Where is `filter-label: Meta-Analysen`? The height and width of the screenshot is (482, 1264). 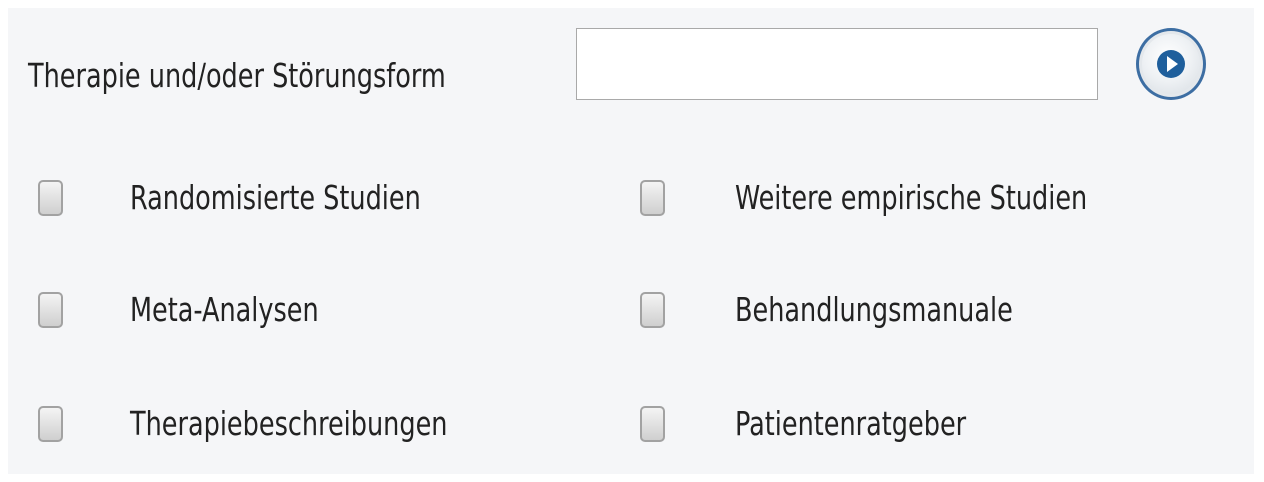
filter-label: Meta-Analysen is located at coordinates (224, 309).